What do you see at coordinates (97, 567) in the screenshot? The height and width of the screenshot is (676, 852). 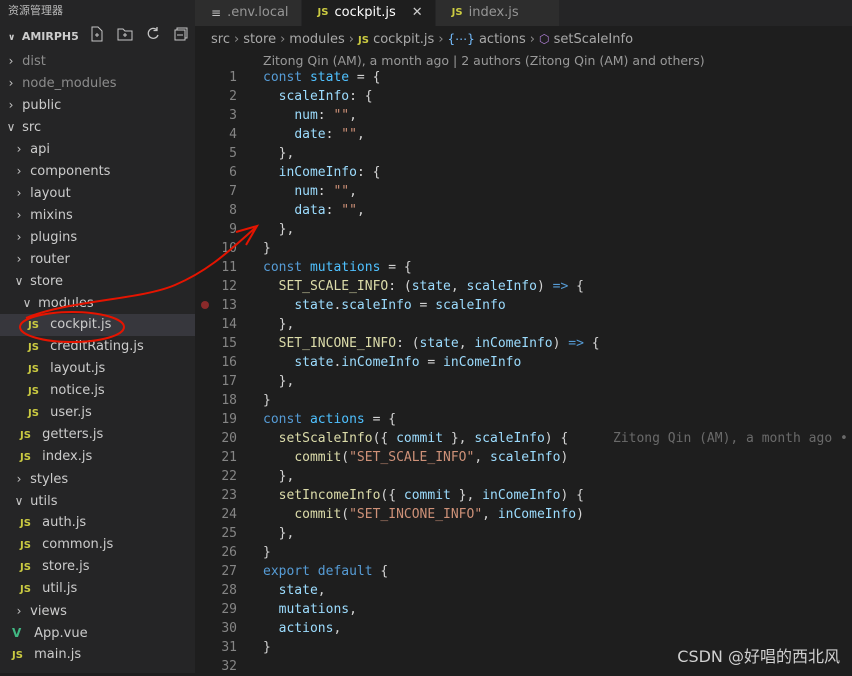 I see `tree-item-store-js: JS store.js` at bounding box center [97, 567].